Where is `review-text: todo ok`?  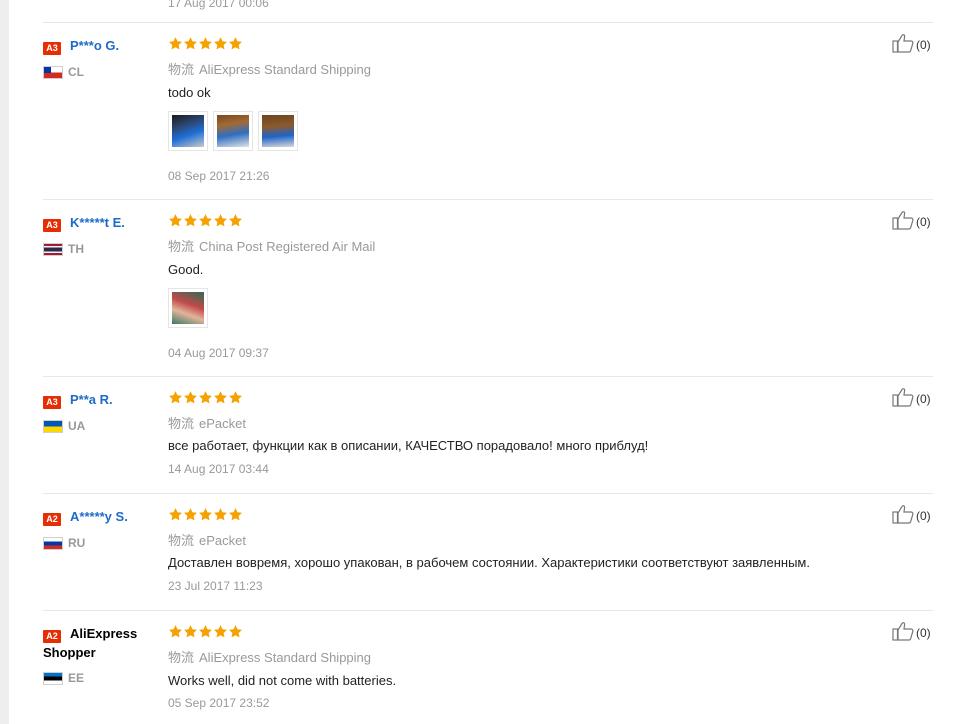
review-text: todo ok is located at coordinates (189, 92).